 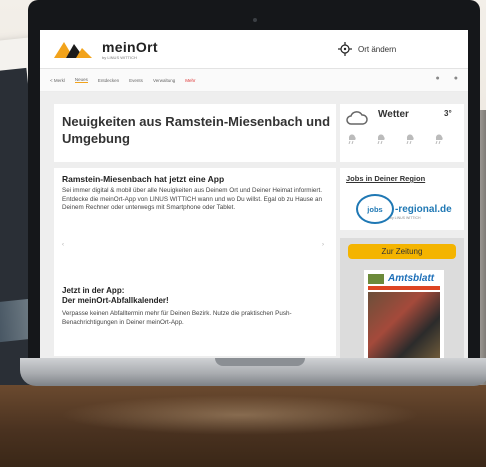 What do you see at coordinates (393, 114) in the screenshot?
I see `weather-title: Wetter` at bounding box center [393, 114].